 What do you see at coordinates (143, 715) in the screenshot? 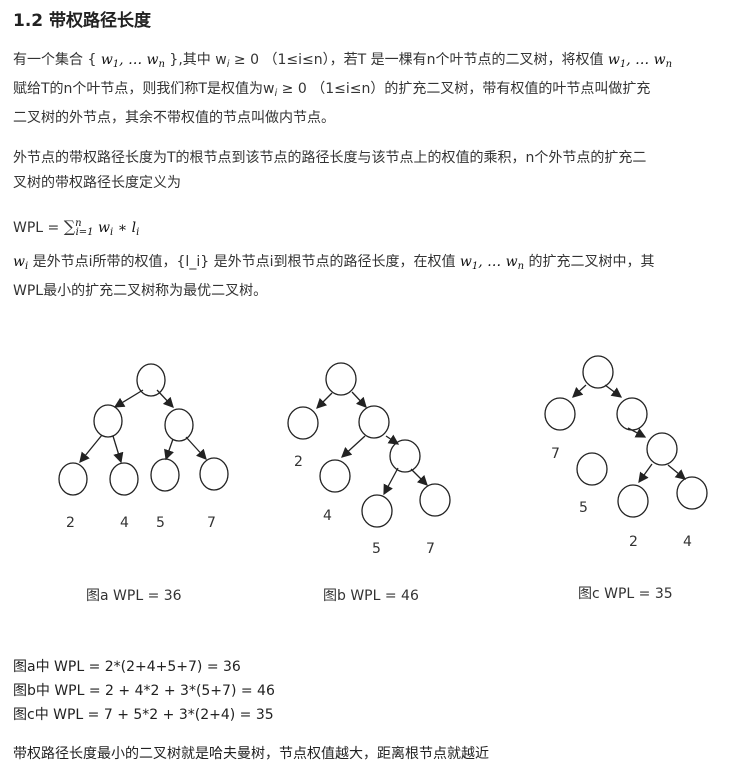
I see `calculation-c: 图c中 WPL = 7 + 5*2 + 3*(2+4) = 35` at bounding box center [143, 715].